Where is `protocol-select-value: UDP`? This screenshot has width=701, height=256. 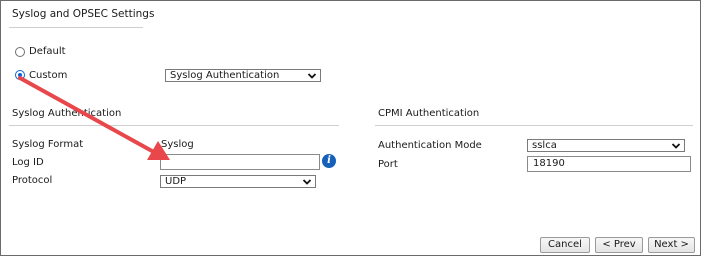 protocol-select-value: UDP is located at coordinates (176, 181).